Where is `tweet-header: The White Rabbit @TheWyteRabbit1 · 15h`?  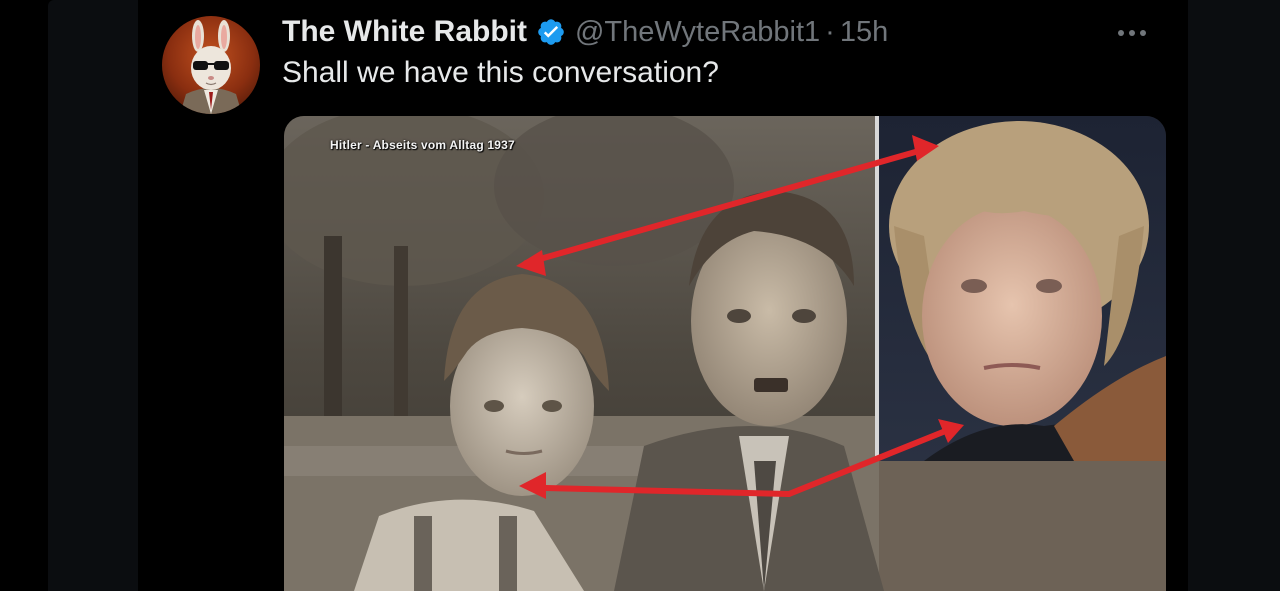 tweet-header: The White Rabbit @TheWyteRabbit1 · 15h is located at coordinates (585, 32).